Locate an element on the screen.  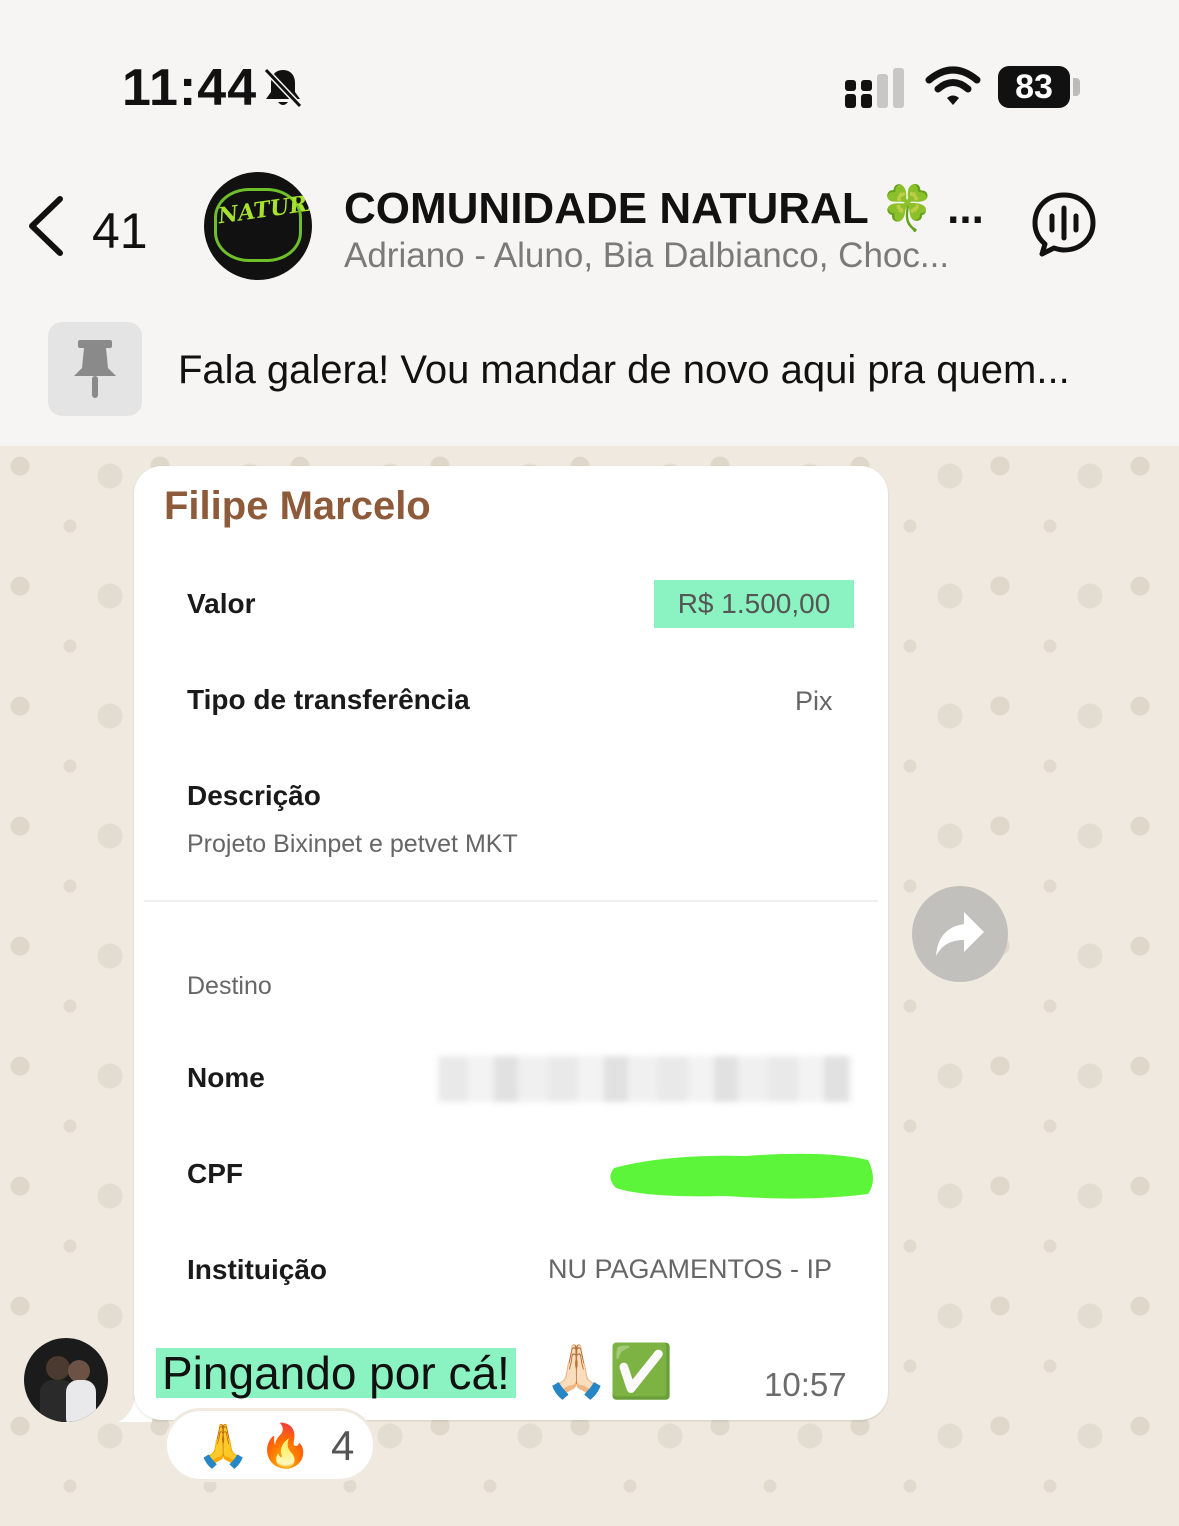
nome-label: Nome is located at coordinates (226, 1077).